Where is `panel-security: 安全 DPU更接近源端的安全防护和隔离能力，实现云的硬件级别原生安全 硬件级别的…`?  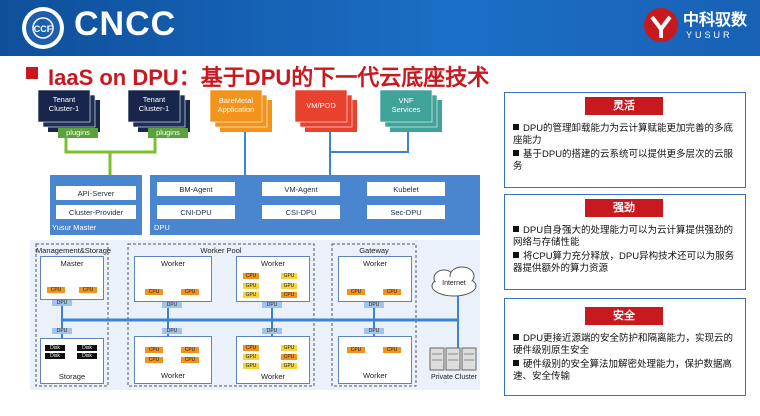
panel-security: 安全 DPU更接近源端的安全防护和隔离能力，实现云的硬件级别原生安全 硬件级别的… is located at coordinates (625, 347).